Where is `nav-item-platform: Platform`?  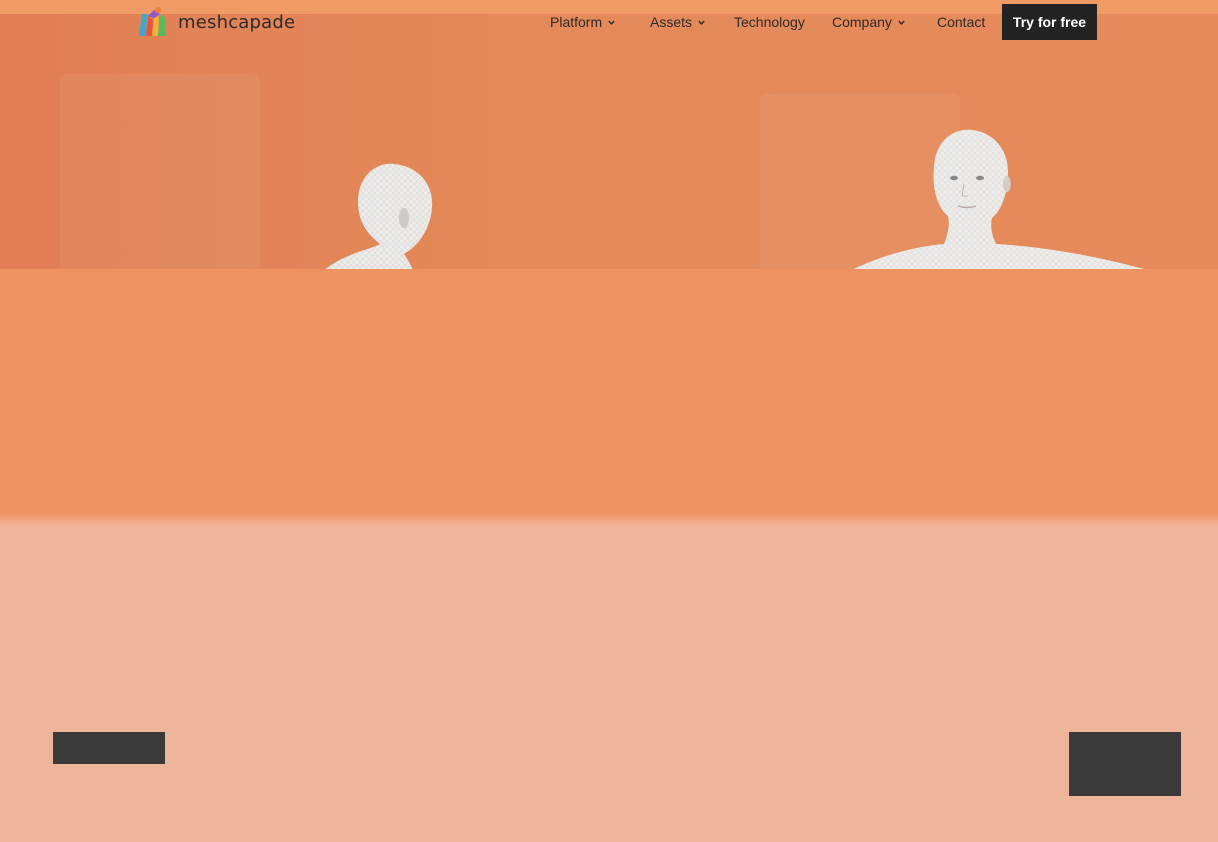
nav-item-platform: Platform is located at coordinates (583, 22).